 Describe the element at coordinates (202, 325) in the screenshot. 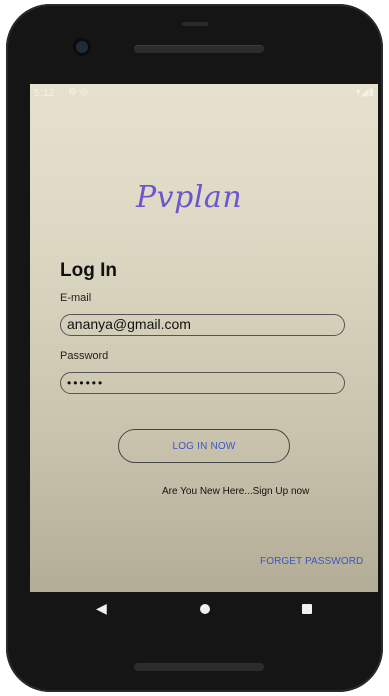

I see `email-field: ananya@gmail.com` at that location.